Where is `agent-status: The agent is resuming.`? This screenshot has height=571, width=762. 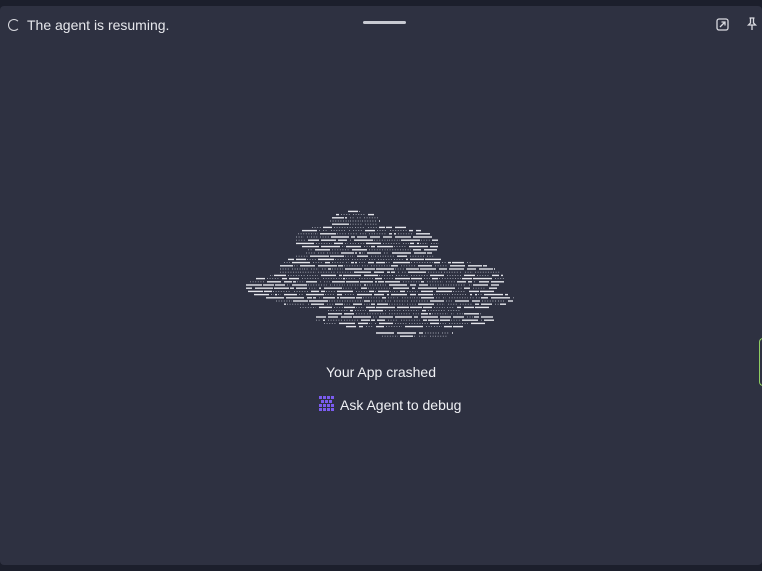
agent-status: The agent is resuming. is located at coordinates (88, 25).